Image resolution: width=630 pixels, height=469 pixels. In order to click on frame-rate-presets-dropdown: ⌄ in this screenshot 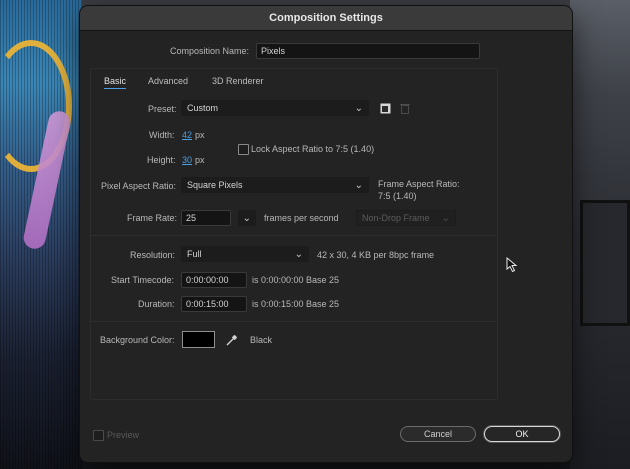, I will do `click(247, 218)`.